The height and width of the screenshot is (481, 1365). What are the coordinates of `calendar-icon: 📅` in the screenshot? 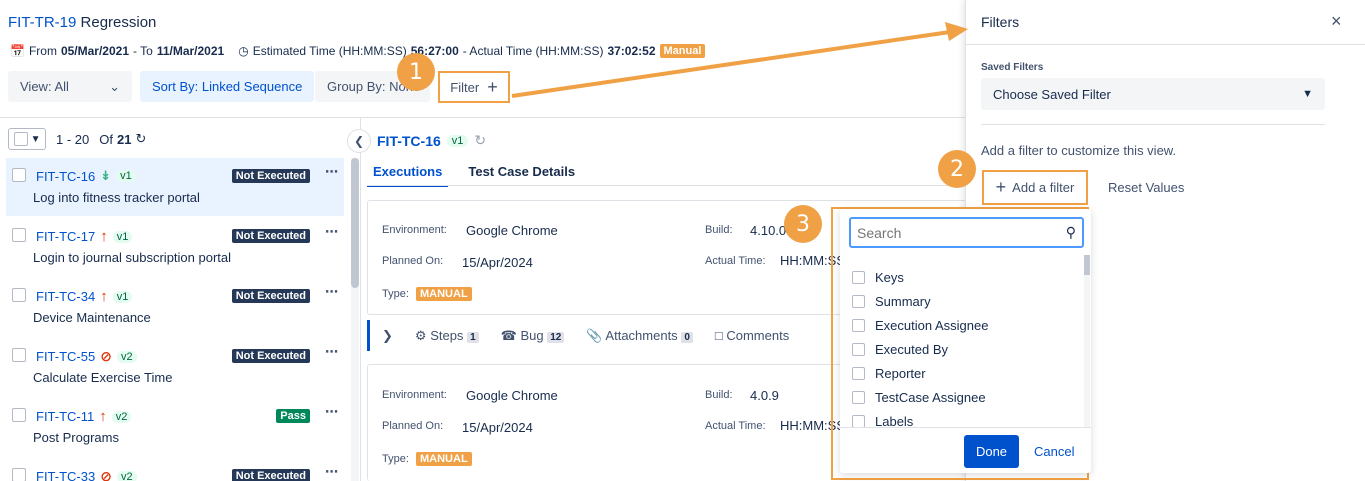 It's located at (17, 51).